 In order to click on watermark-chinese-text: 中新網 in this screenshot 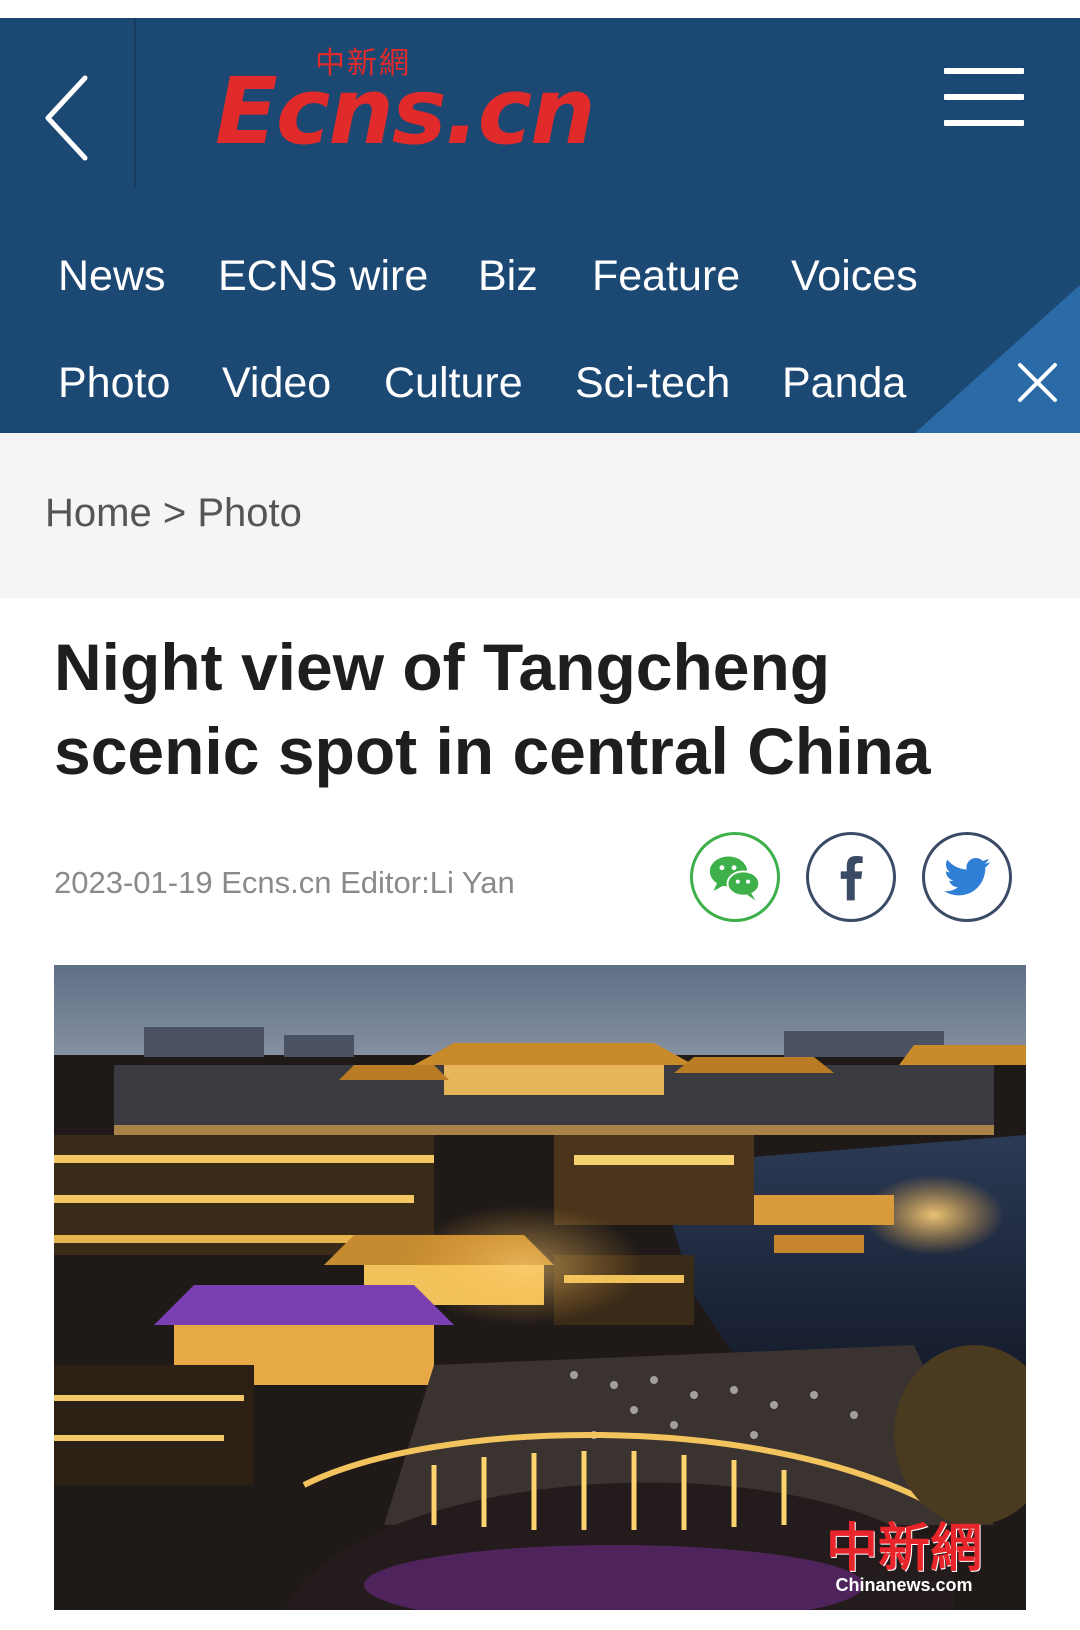, I will do `click(903, 1548)`.